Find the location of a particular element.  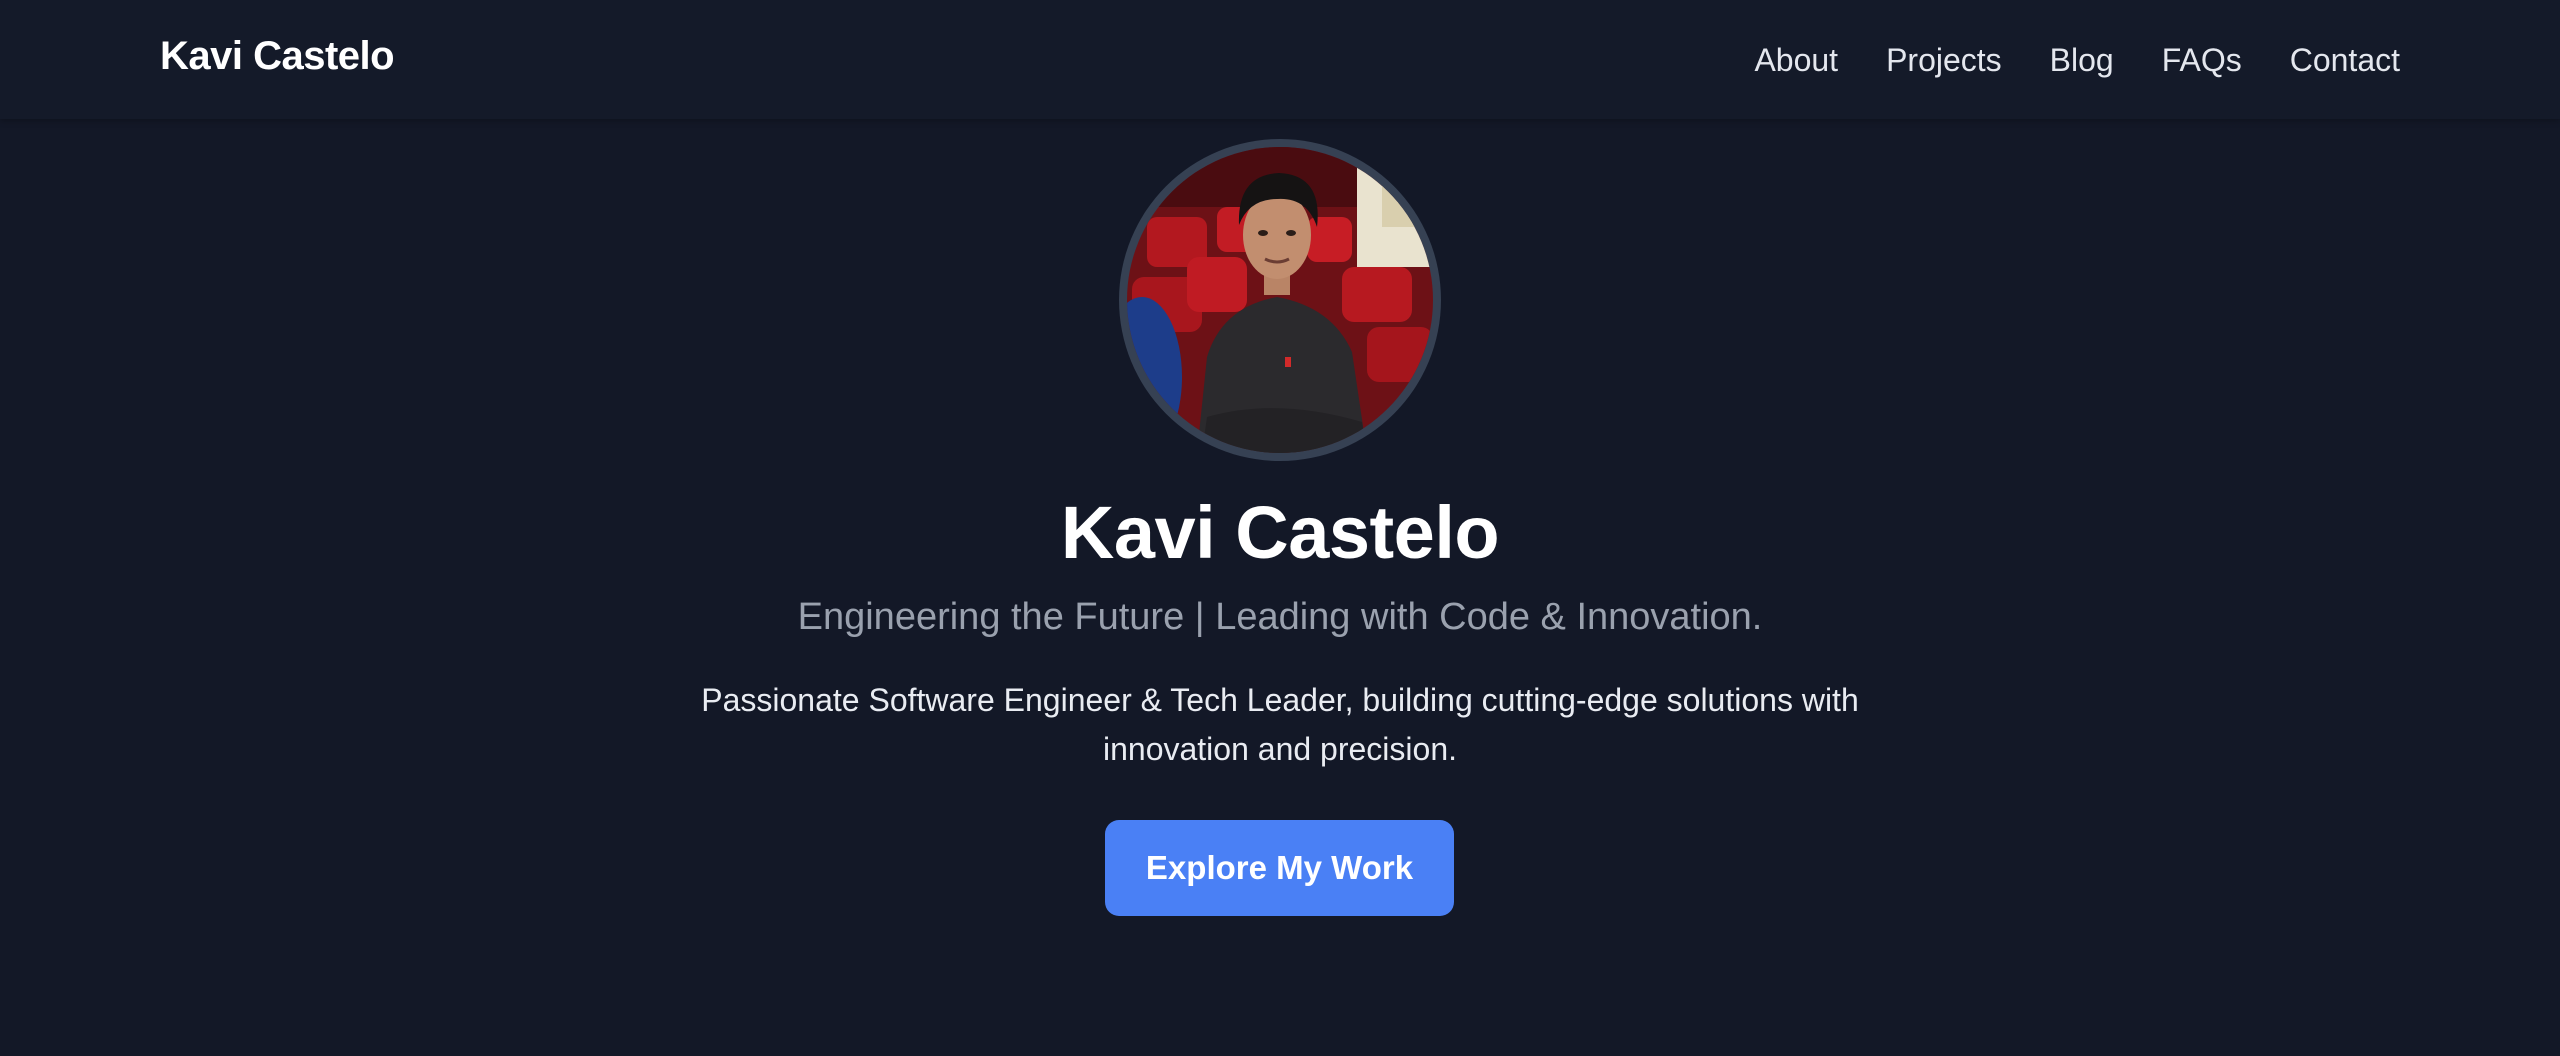

nav-link-faqs: FAQs is located at coordinates (2202, 60).